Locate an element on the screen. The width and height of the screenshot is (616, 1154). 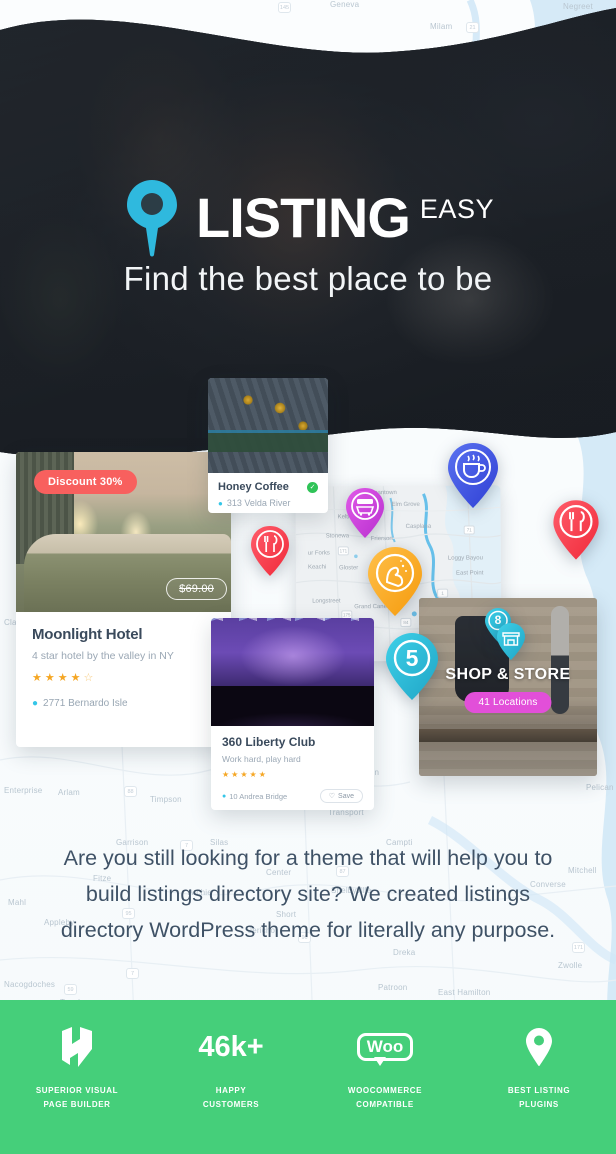
hotel-rating-stars: ★★★★☆ is located at coordinates (64, 678).